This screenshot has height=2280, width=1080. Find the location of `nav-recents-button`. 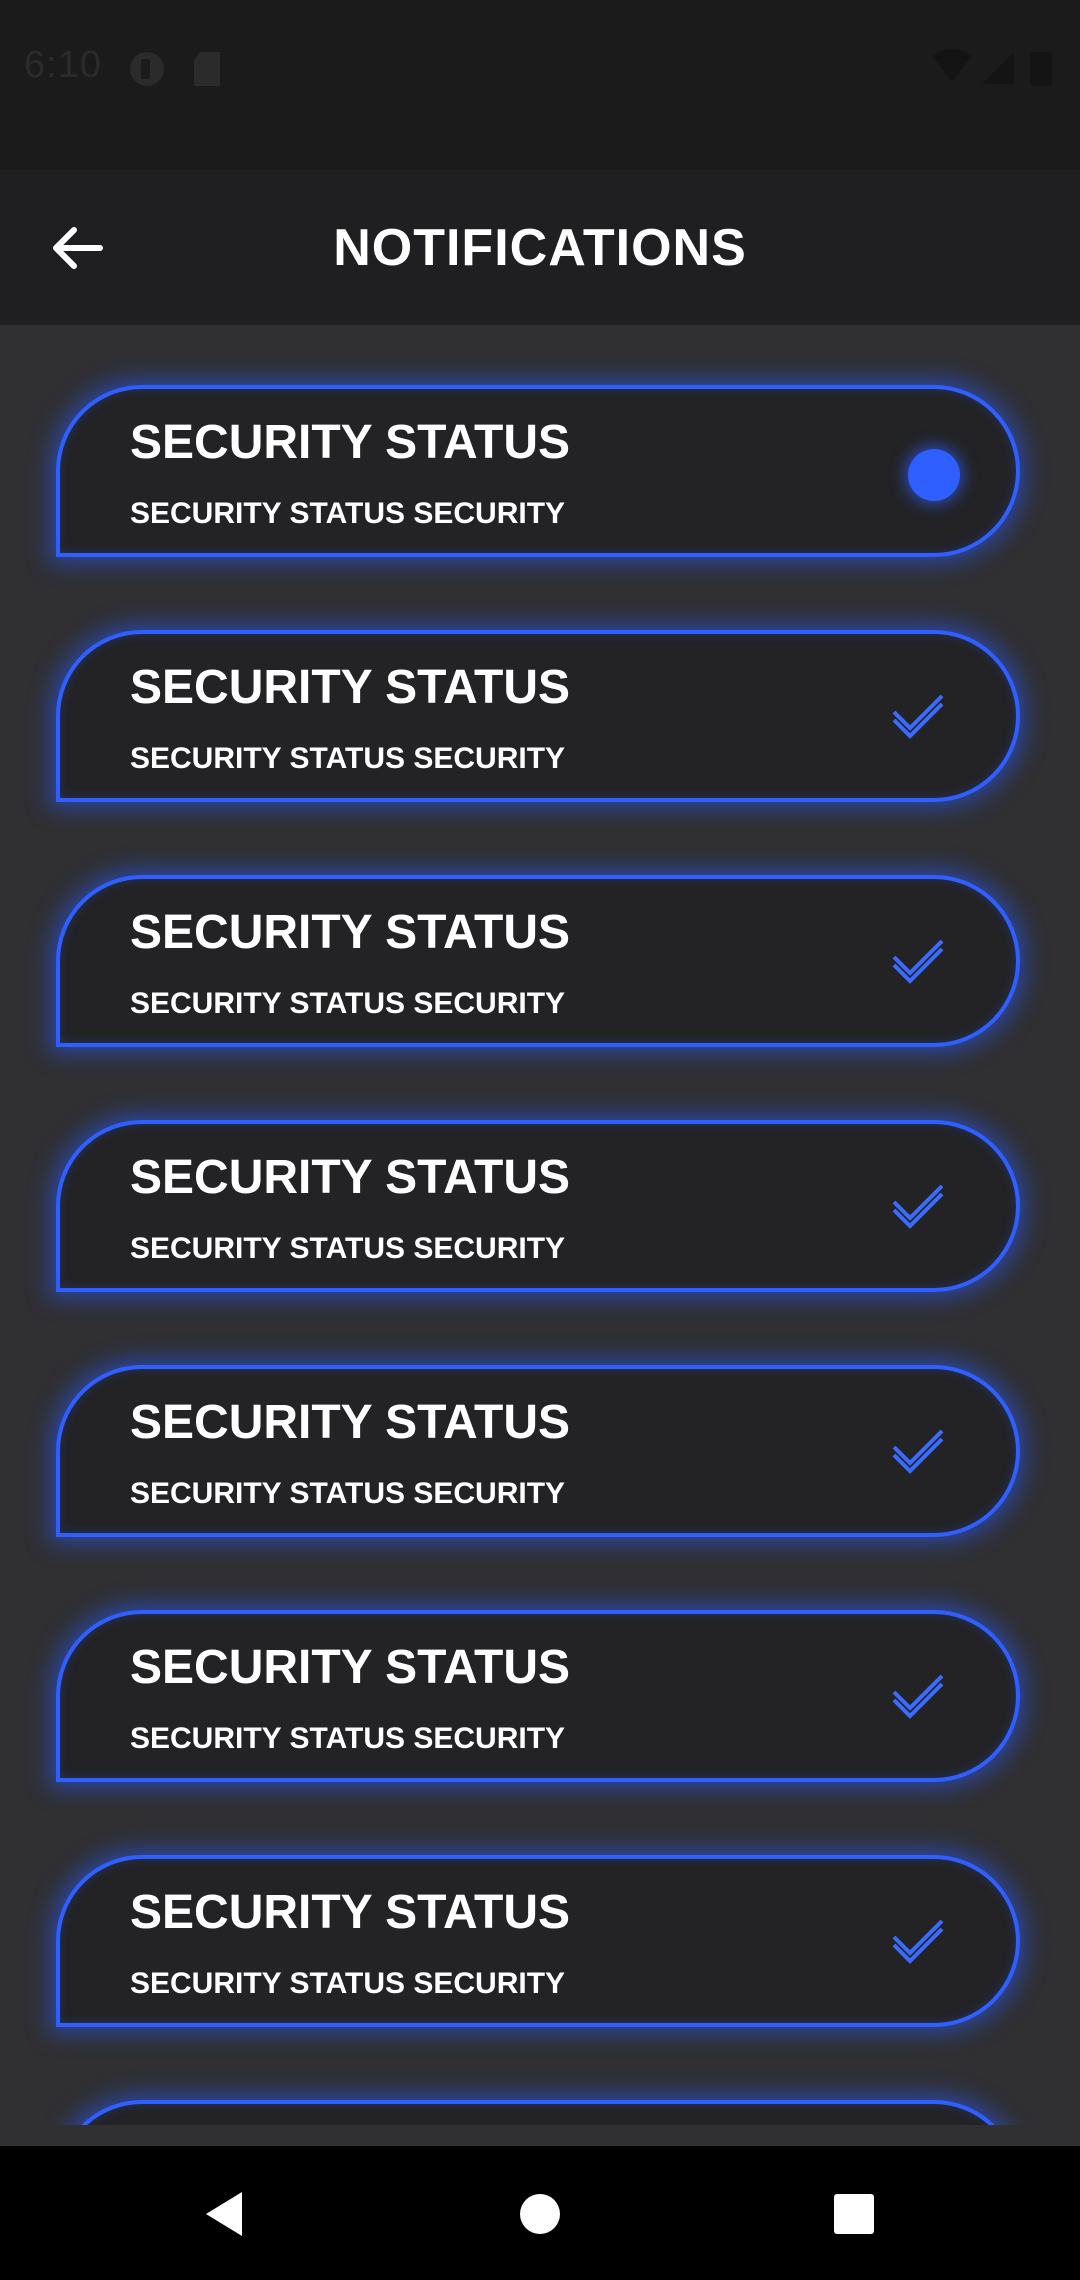

nav-recents-button is located at coordinates (854, 2214).